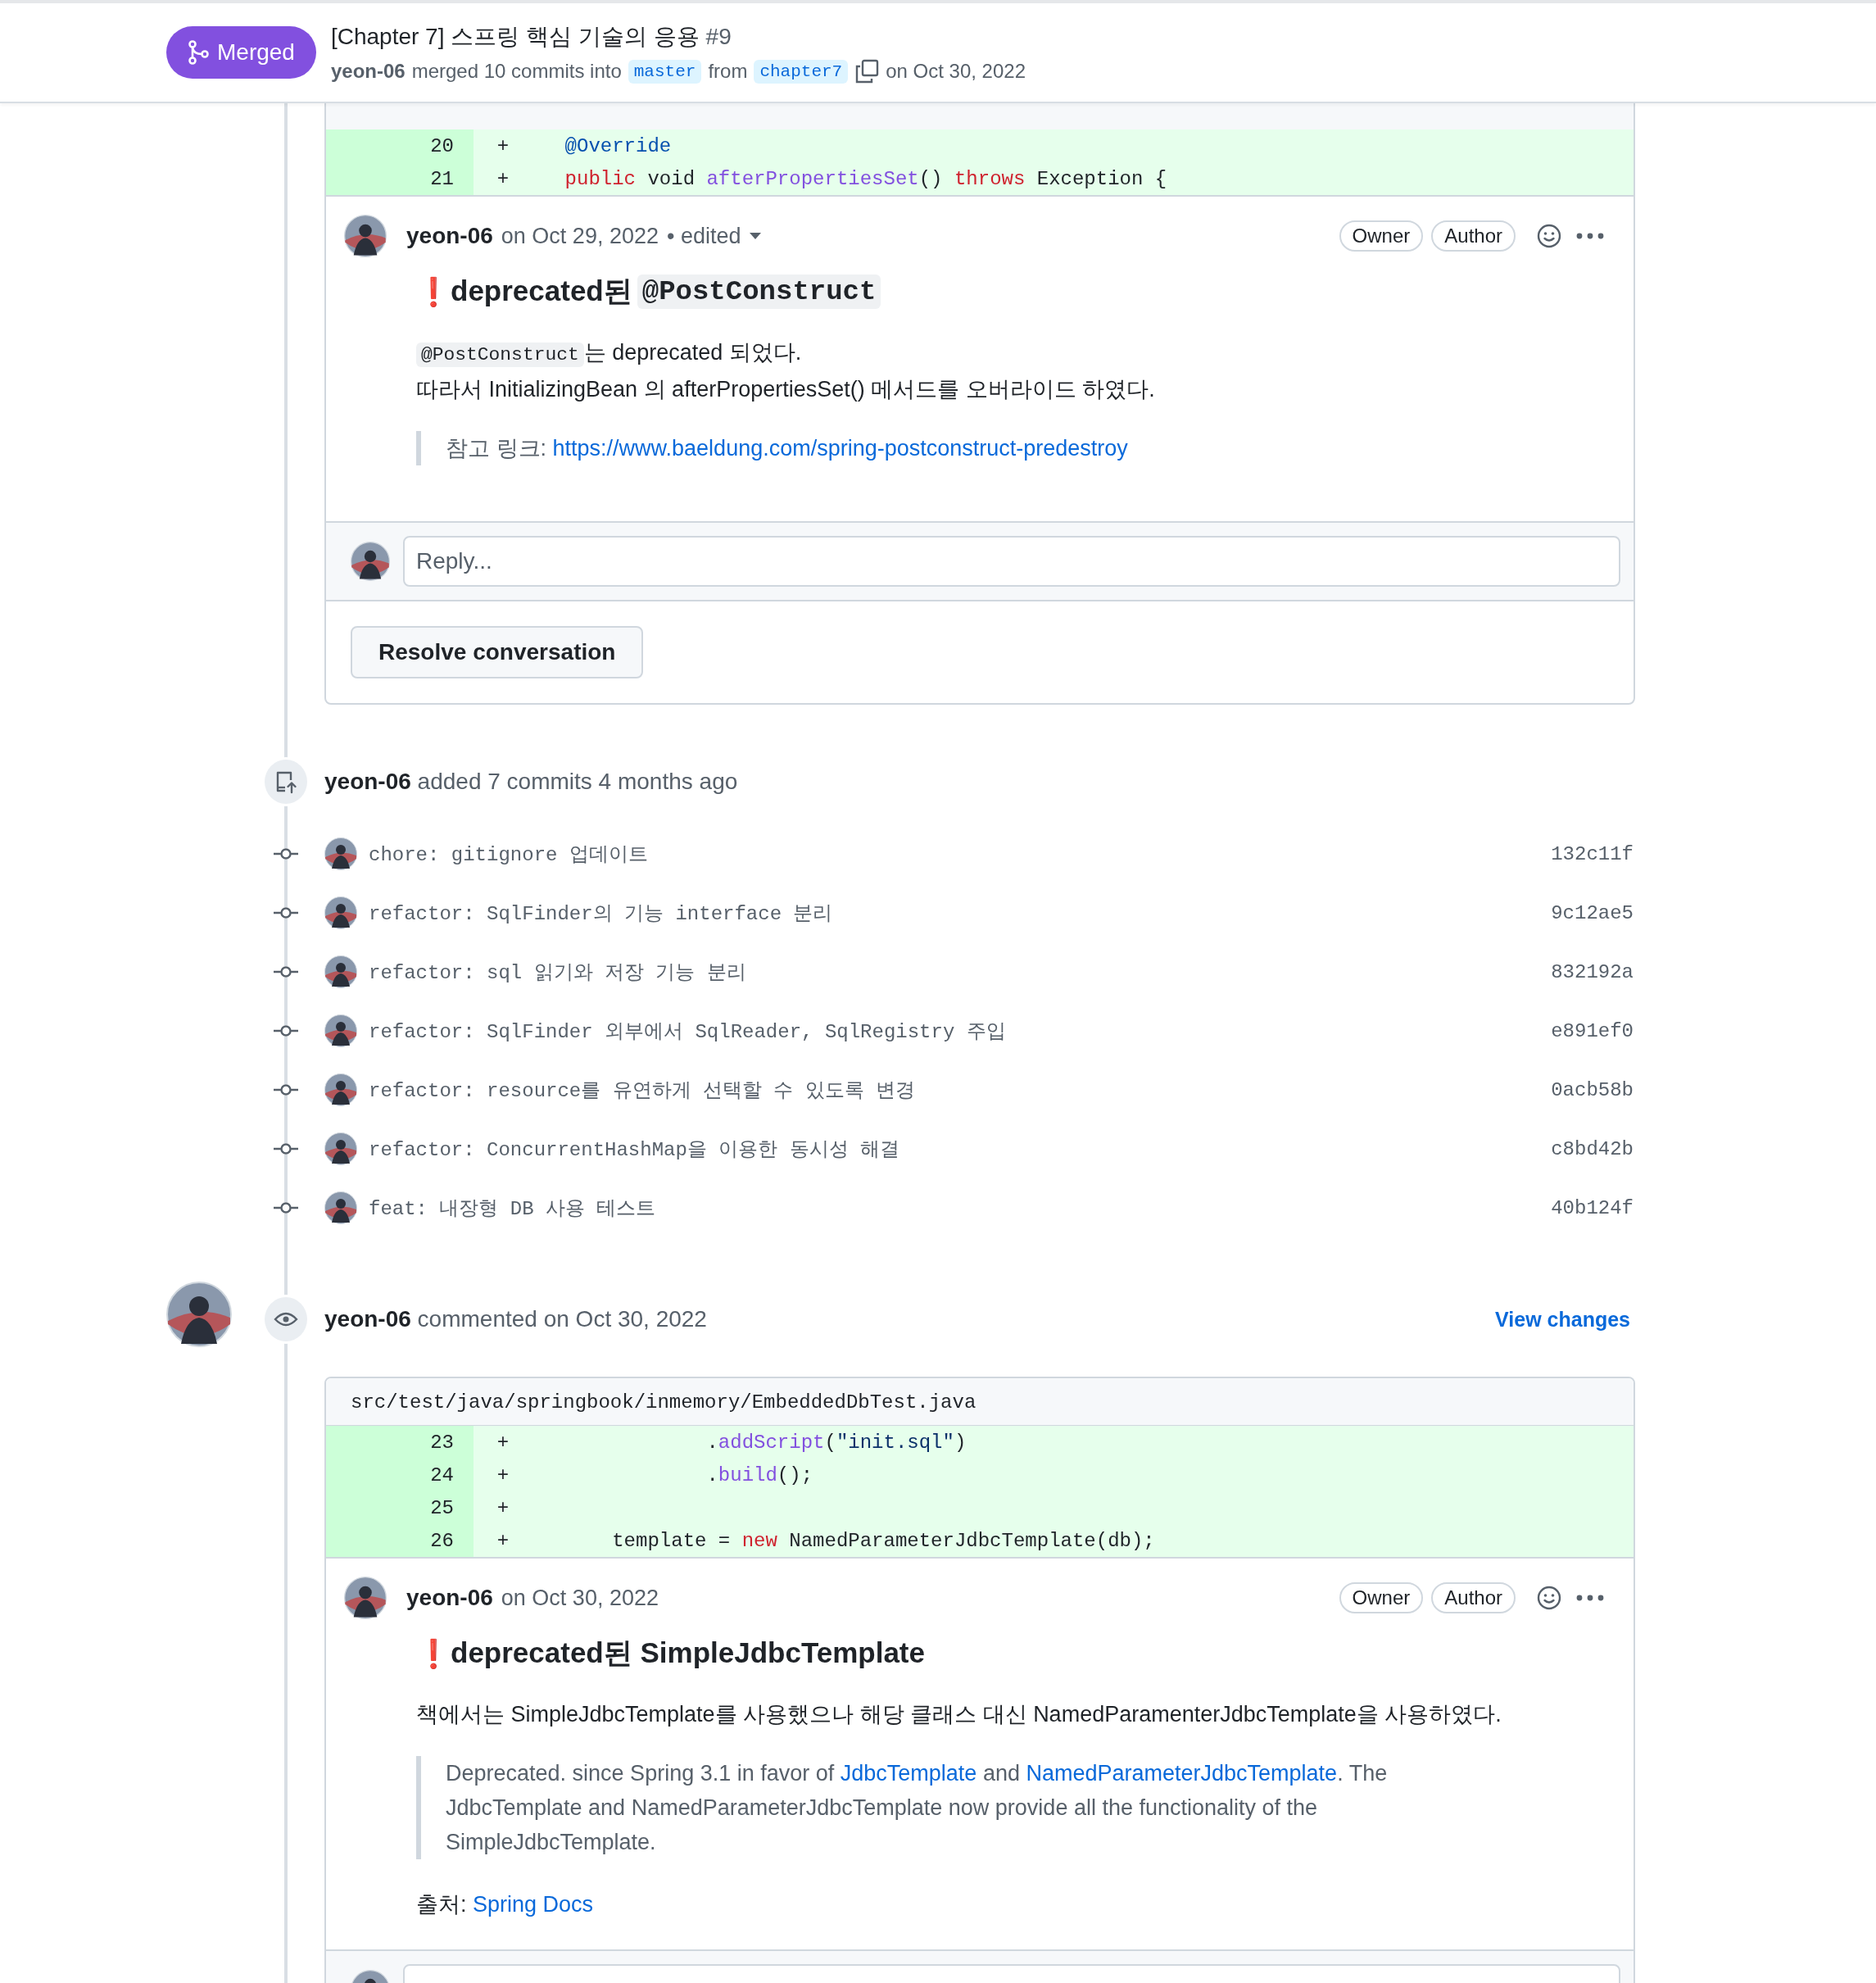 Image resolution: width=1876 pixels, height=1983 pixels. Describe the element at coordinates (718, 37) in the screenshot. I see `pr-number: #9` at that location.